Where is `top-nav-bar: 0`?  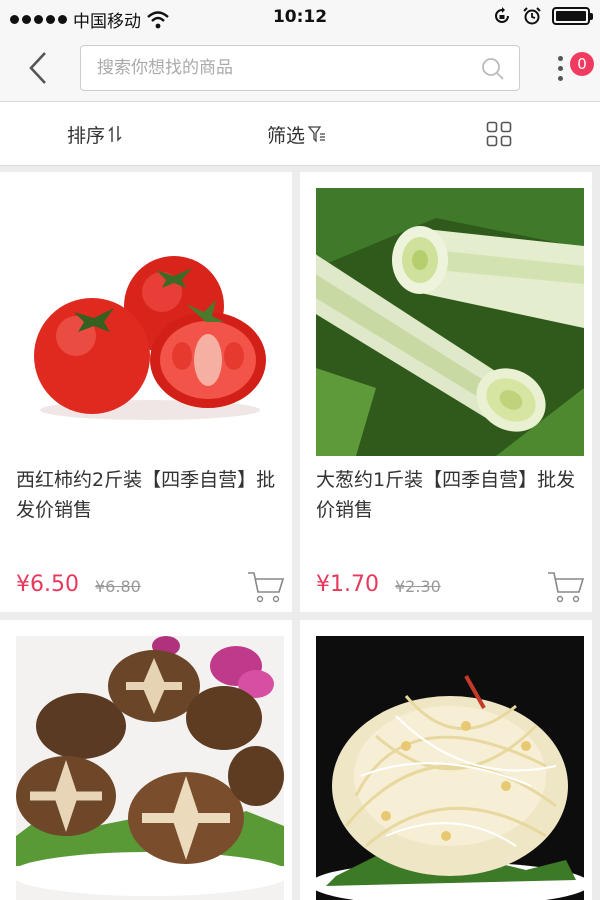 top-nav-bar: 0 is located at coordinates (300, 68).